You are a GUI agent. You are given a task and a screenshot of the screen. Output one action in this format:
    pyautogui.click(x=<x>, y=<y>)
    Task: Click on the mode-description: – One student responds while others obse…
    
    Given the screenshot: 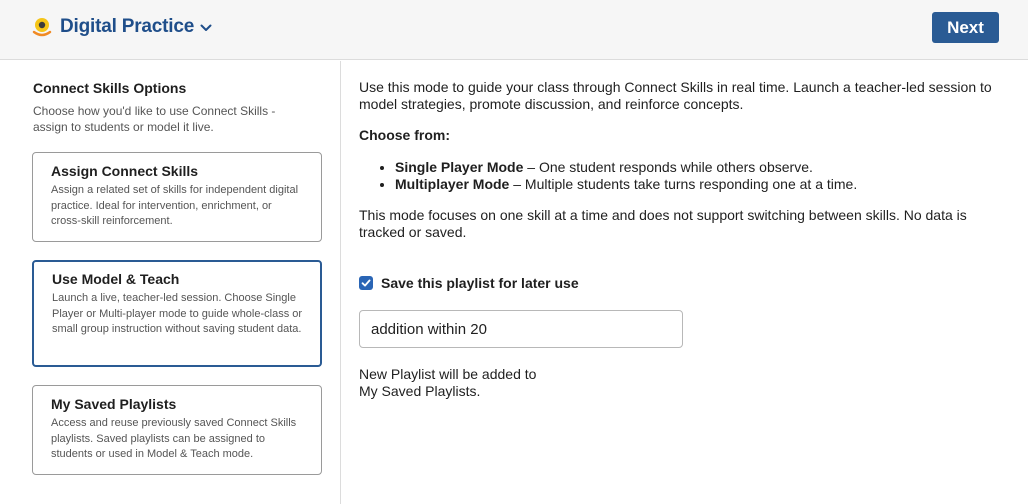 What is the action you would take?
    pyautogui.click(x=668, y=167)
    